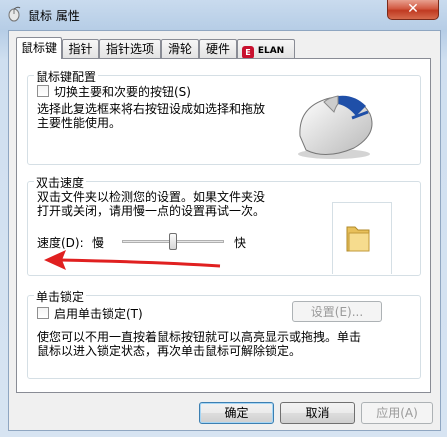  Describe the element at coordinates (271, 51) in the screenshot. I see `tab-label: ELAN` at that location.